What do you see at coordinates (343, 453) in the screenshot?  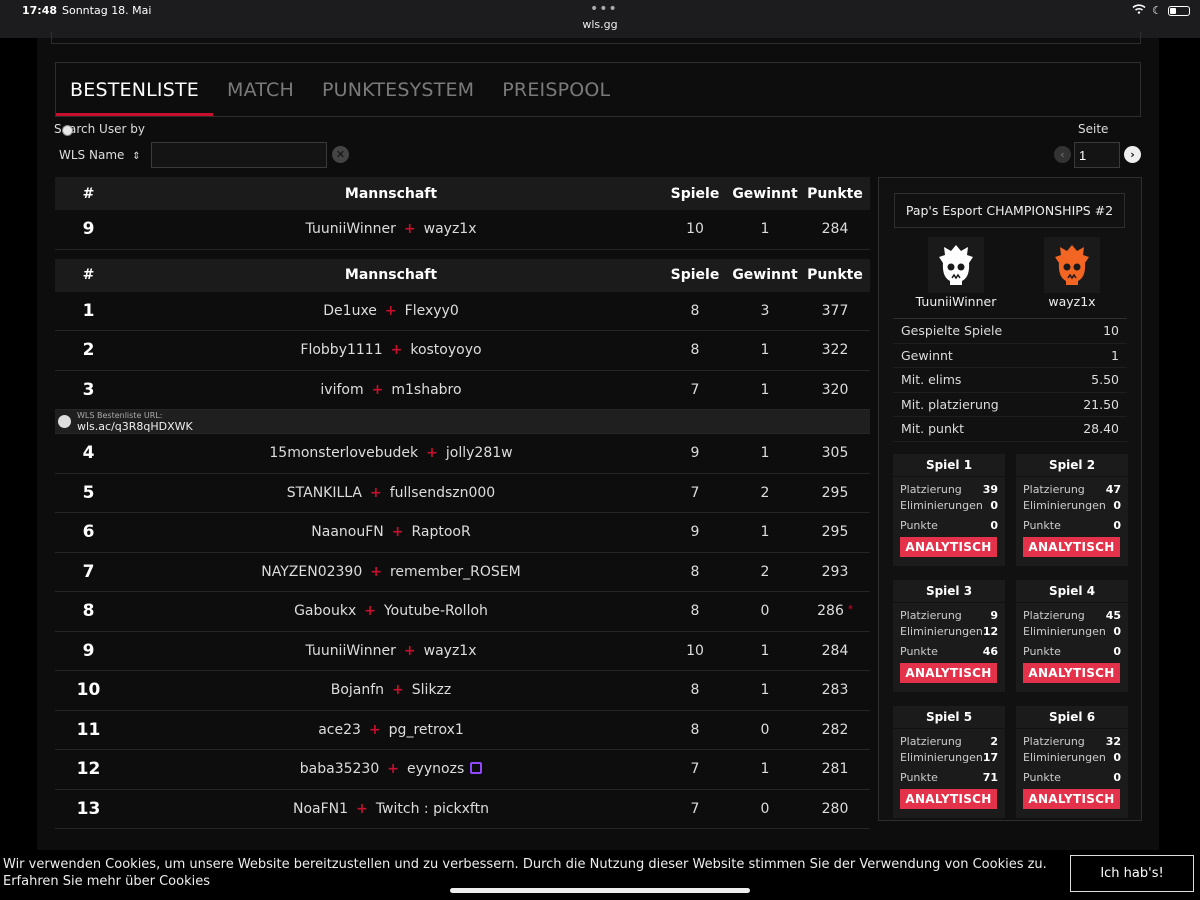 I see `player-name: 15monsterlovebudek` at bounding box center [343, 453].